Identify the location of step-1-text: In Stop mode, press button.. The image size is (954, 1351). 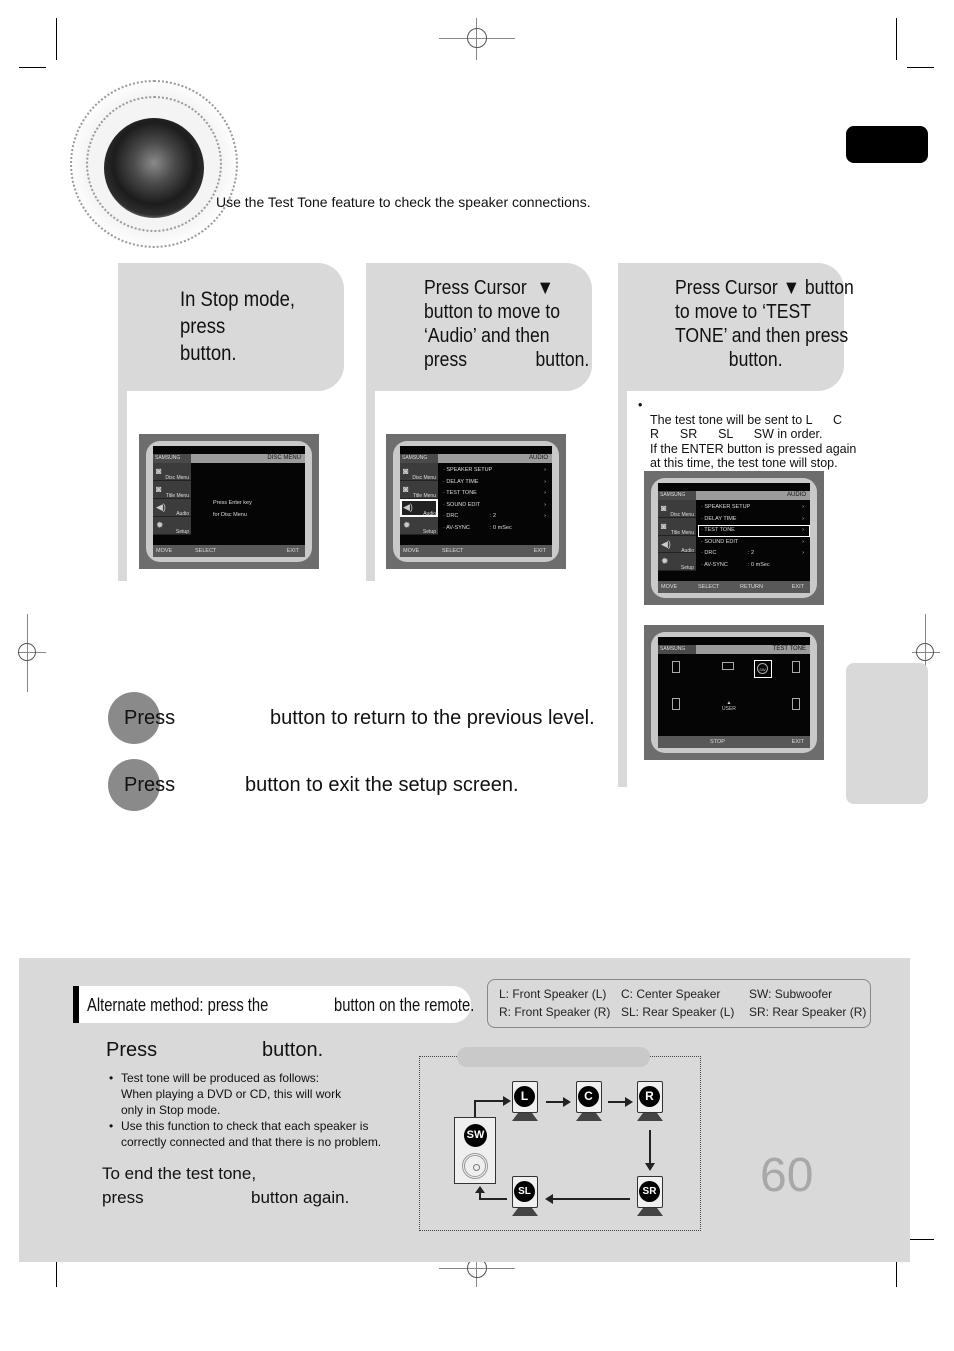
(238, 326).